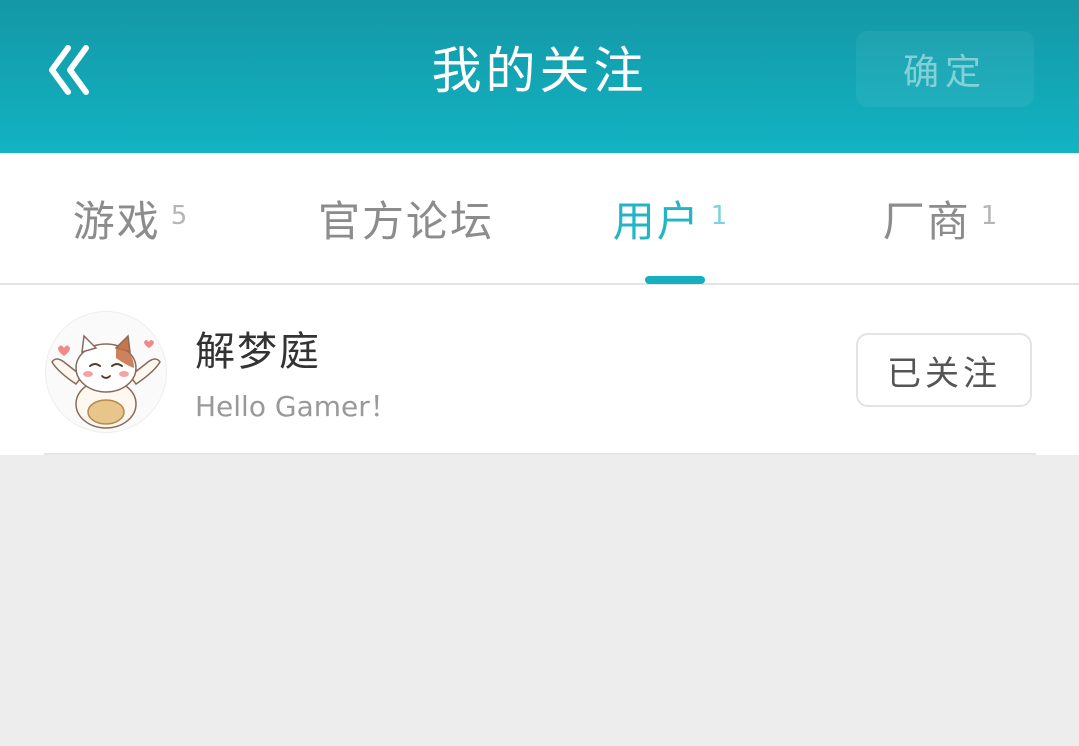  What do you see at coordinates (106, 381) in the screenshot?
I see `cat-avatar-icon` at bounding box center [106, 381].